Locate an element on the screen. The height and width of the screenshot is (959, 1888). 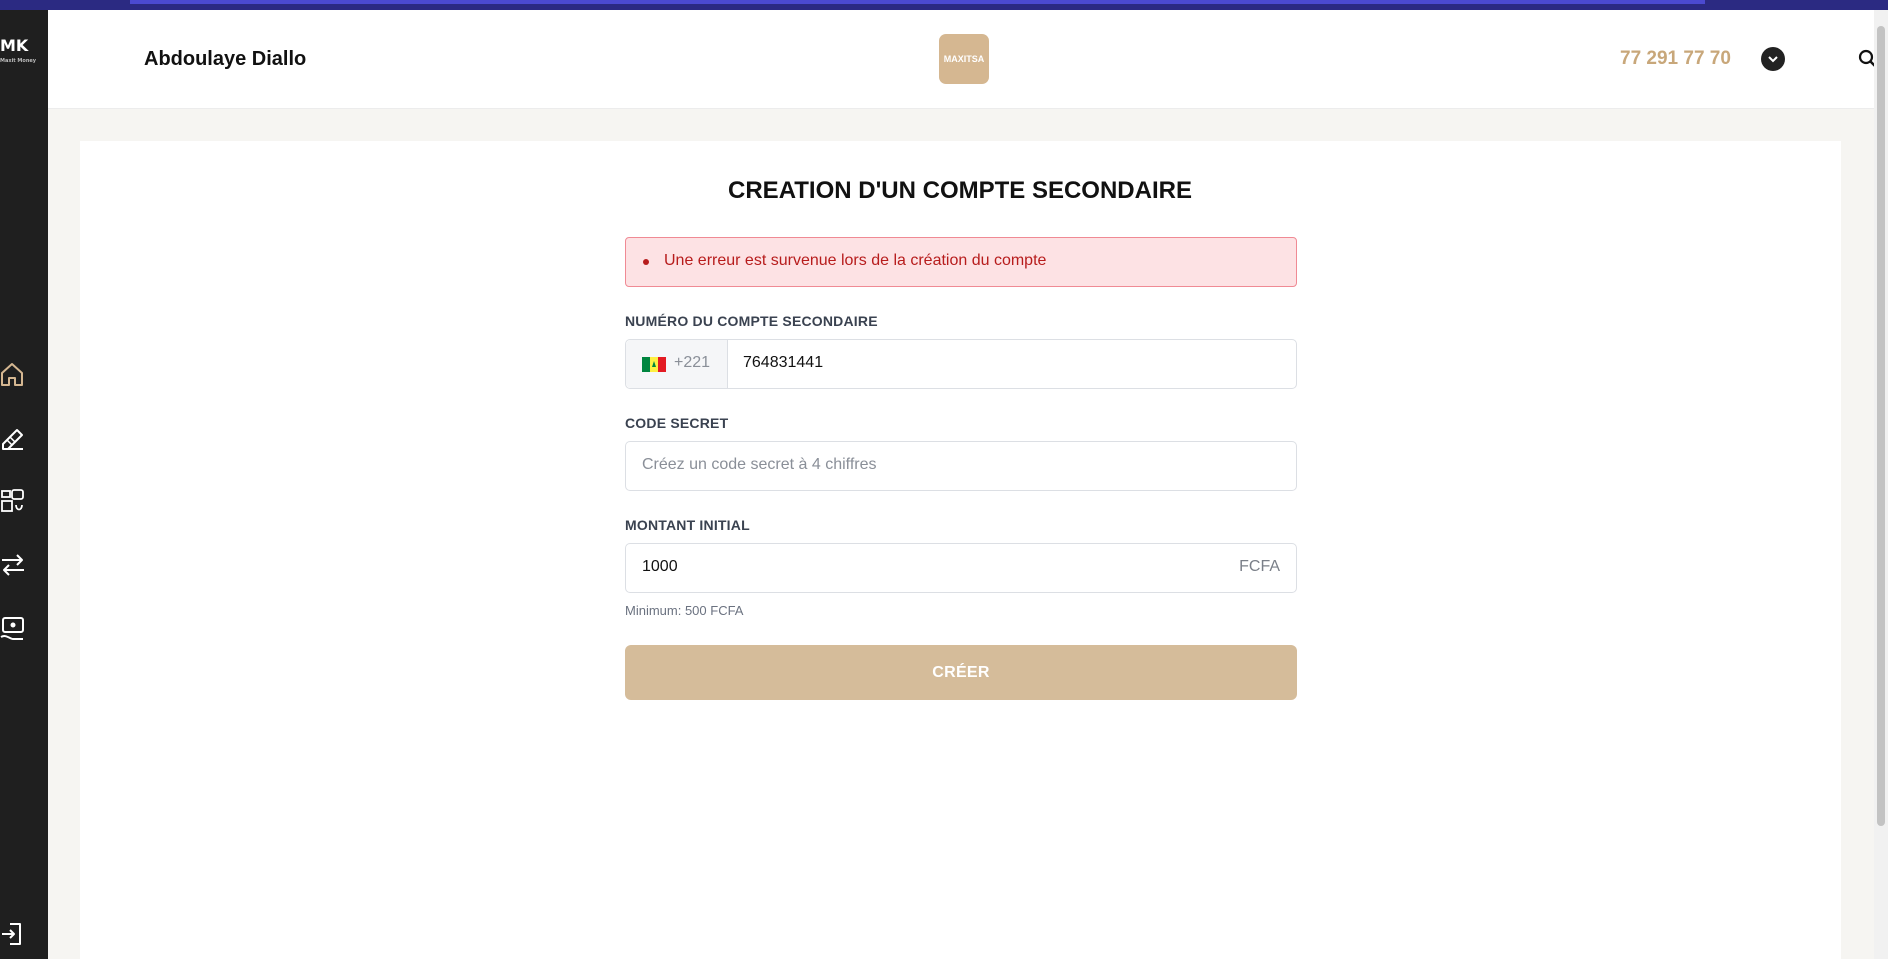
app-header: Abdoulaye Diallo MAXITSA 77 291 77 70 is located at coordinates (963, 59).